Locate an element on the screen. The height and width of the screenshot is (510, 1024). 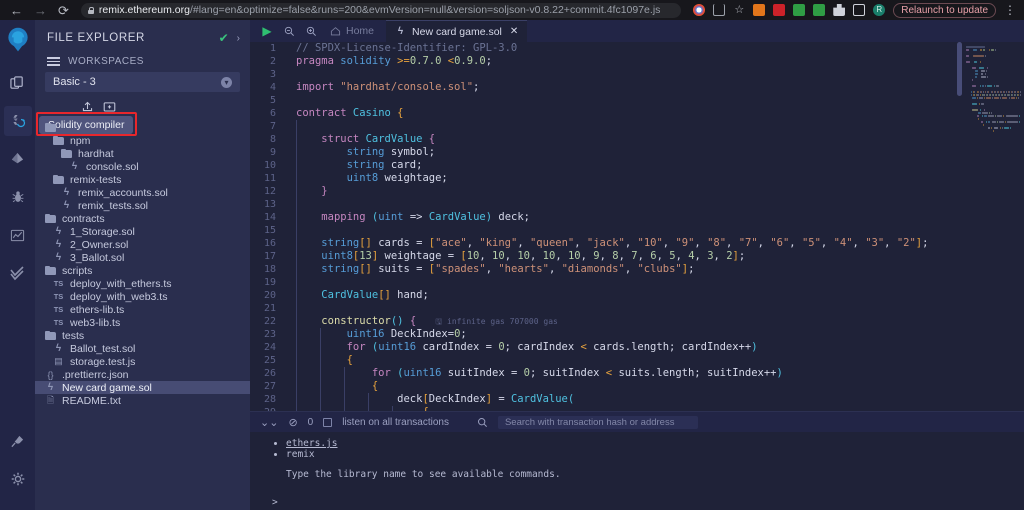
code-token: uint16 is located at coordinates (397, 347).